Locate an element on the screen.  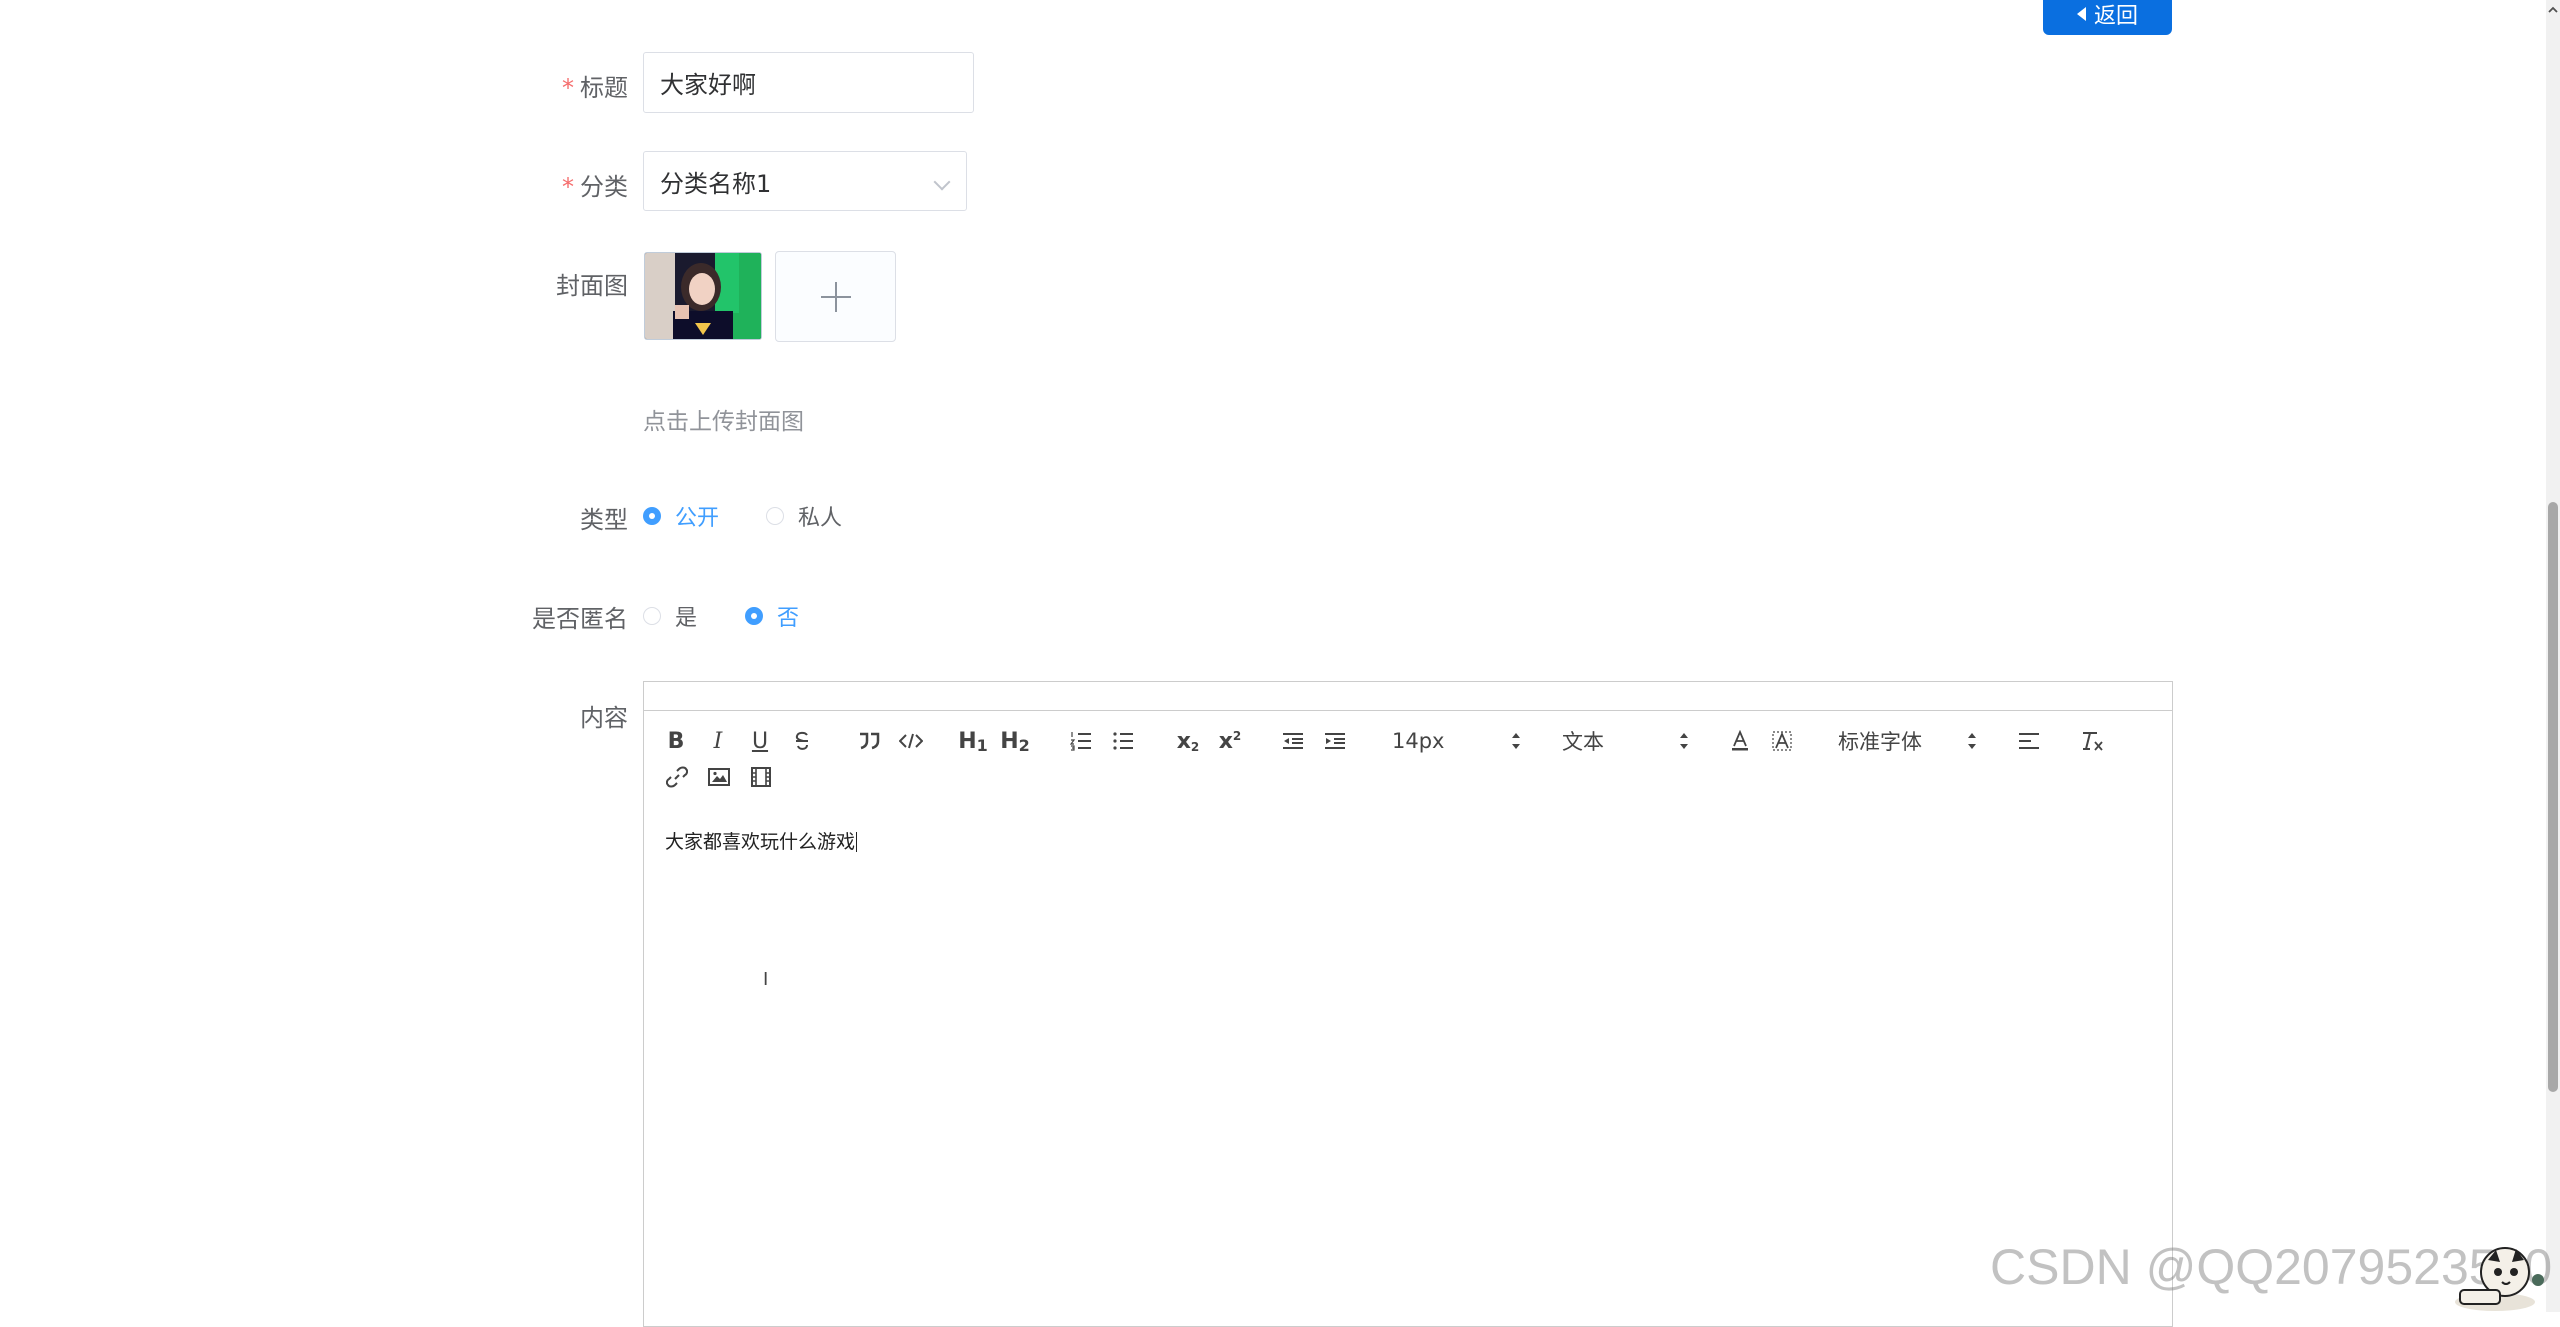
subscript-button: x2 is located at coordinates (1188, 741).